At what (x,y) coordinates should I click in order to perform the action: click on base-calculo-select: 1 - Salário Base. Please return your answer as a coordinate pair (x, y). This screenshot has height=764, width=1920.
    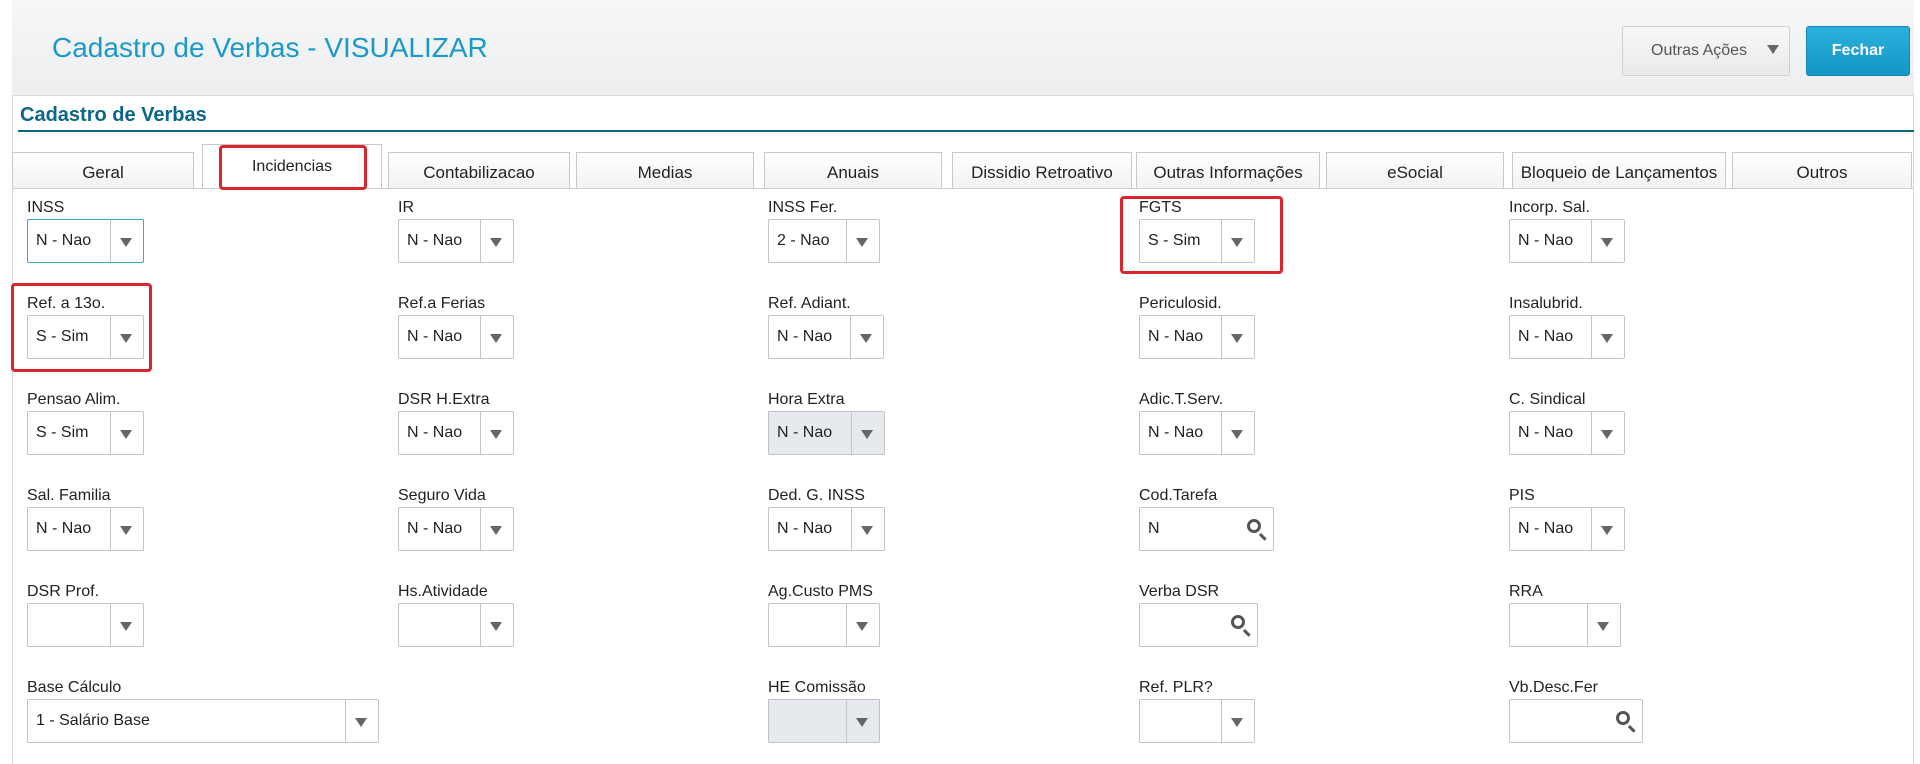
    Looking at the image, I should click on (203, 721).